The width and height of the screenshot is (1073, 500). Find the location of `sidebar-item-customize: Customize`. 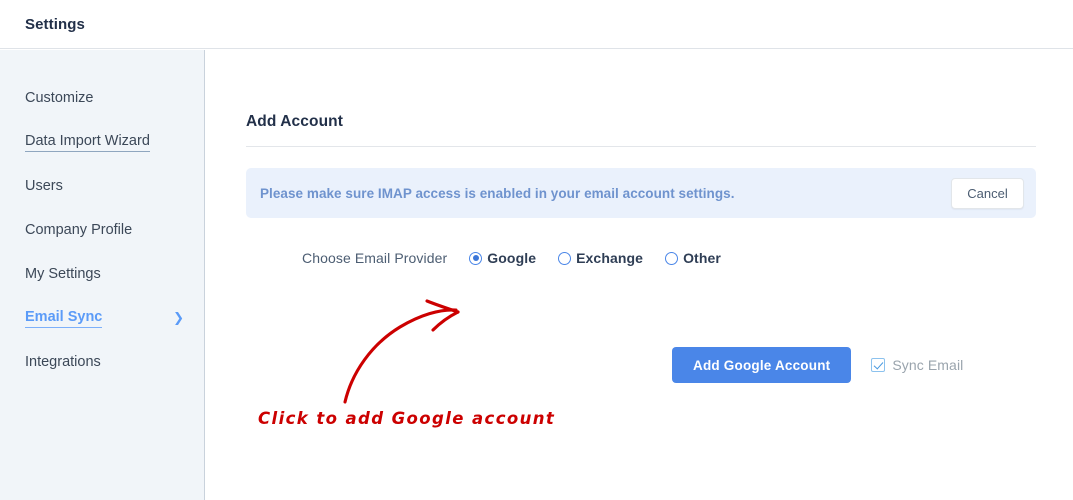

sidebar-item-customize: Customize is located at coordinates (102, 98).